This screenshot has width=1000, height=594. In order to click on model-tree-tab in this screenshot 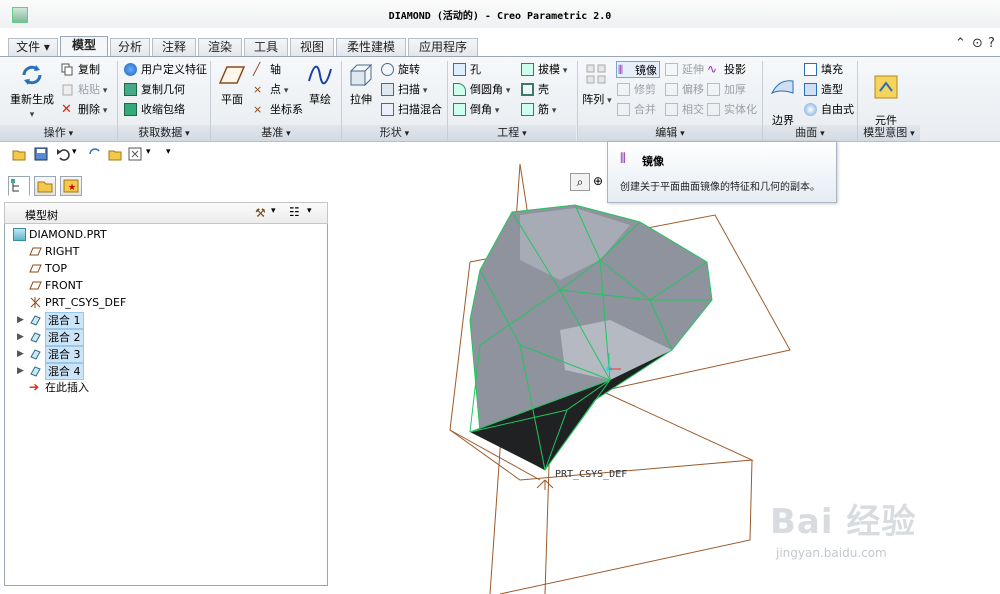, I will do `click(19, 186)`.